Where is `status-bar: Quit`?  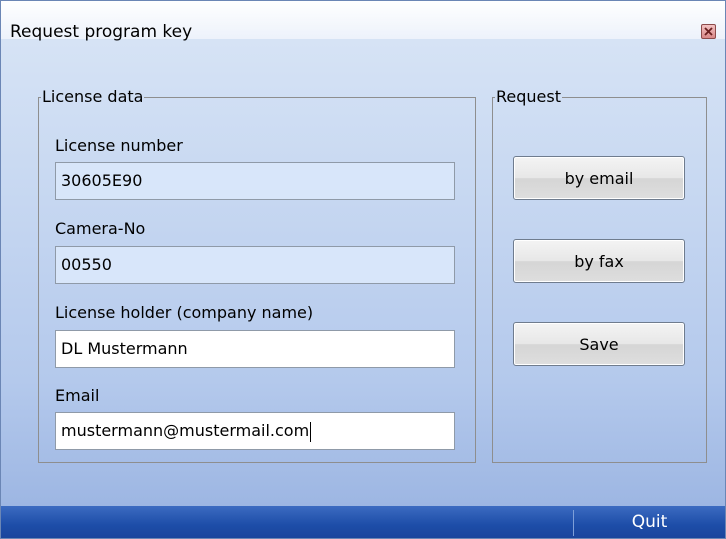 status-bar: Quit is located at coordinates (363, 522).